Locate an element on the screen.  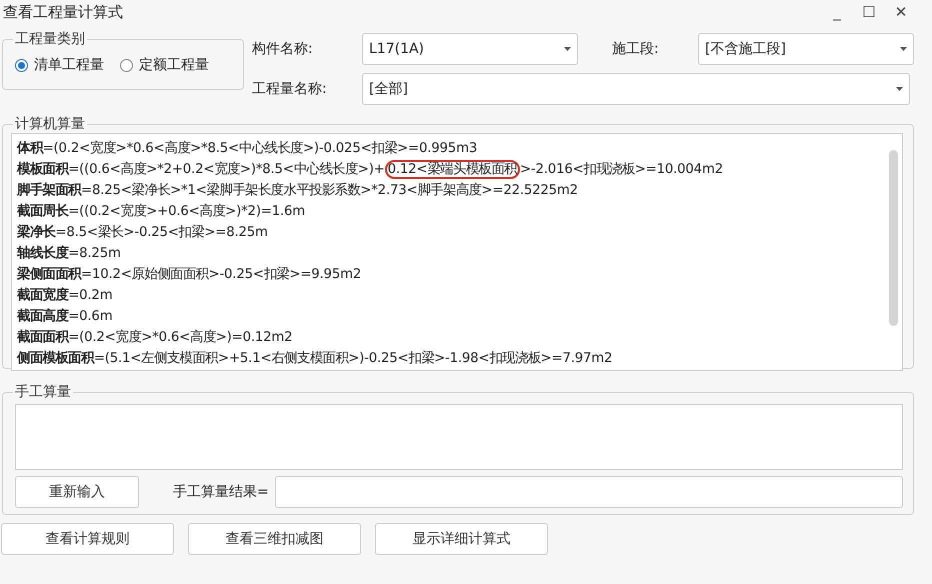
formula-line: 梁净长=8.5<梁长>-0.25<扣梁>=8.25m is located at coordinates (143, 232).